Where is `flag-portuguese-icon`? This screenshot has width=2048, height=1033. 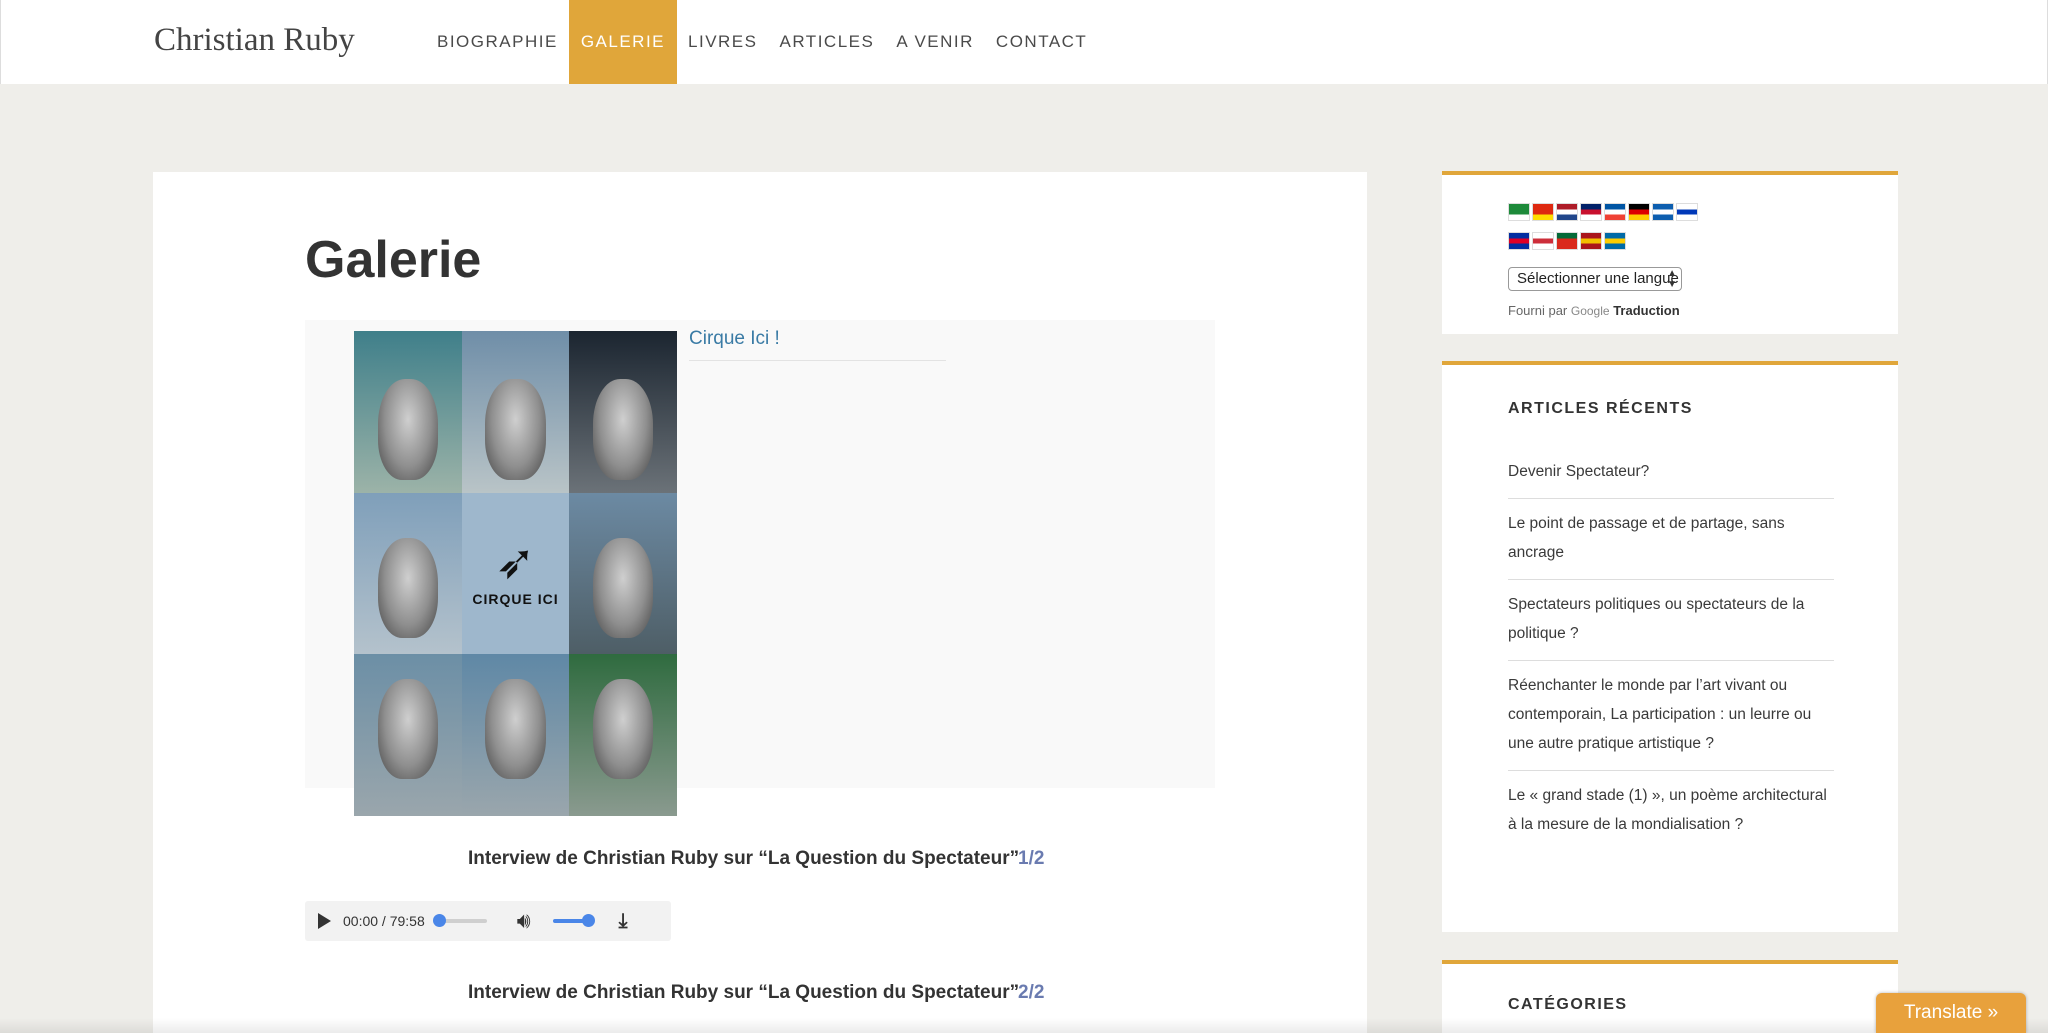
flag-portuguese-icon is located at coordinates (1567, 241).